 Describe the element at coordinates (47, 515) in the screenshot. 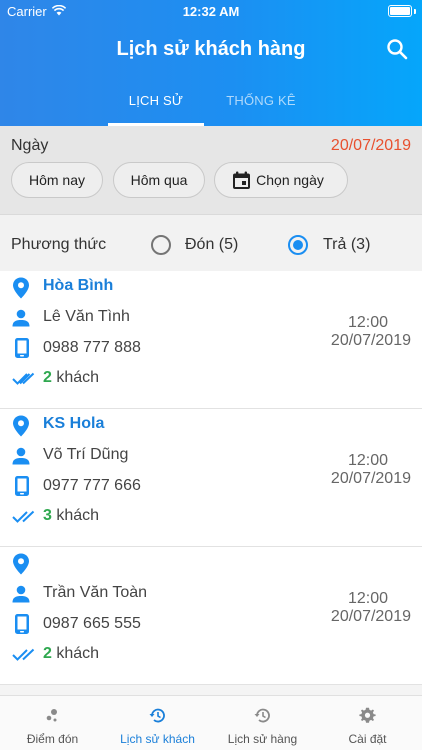

I see `guest-count-number: 3` at that location.